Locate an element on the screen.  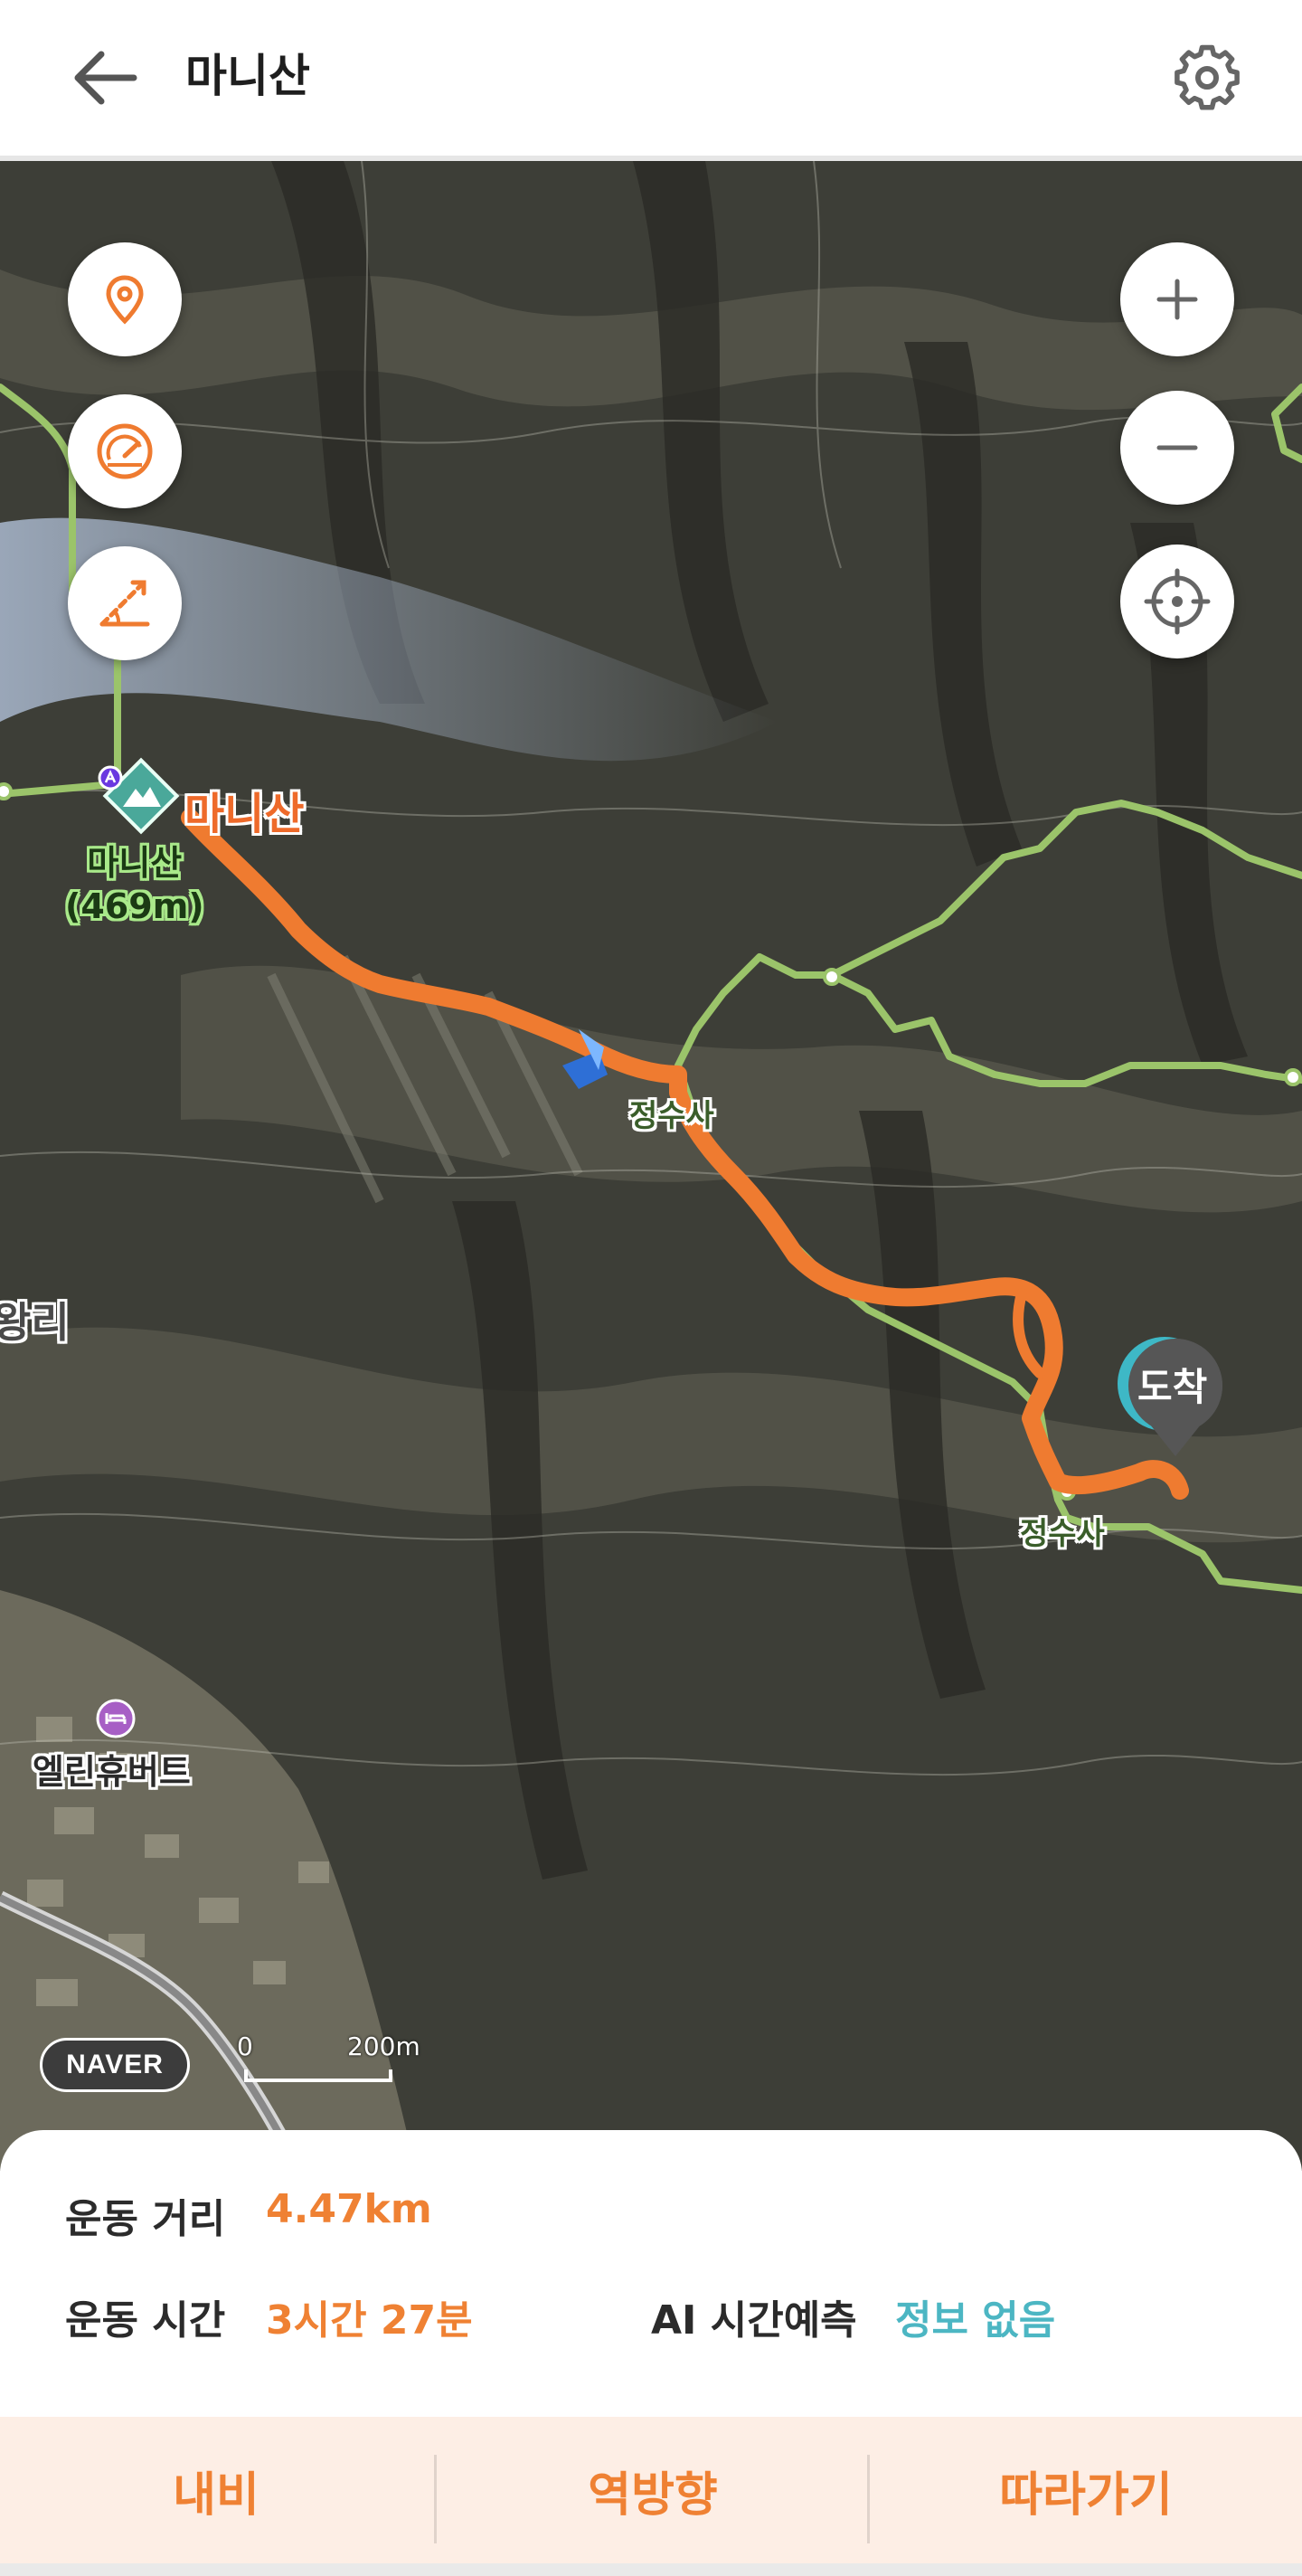
scale-distance-label: 200m is located at coordinates (384, 2046).